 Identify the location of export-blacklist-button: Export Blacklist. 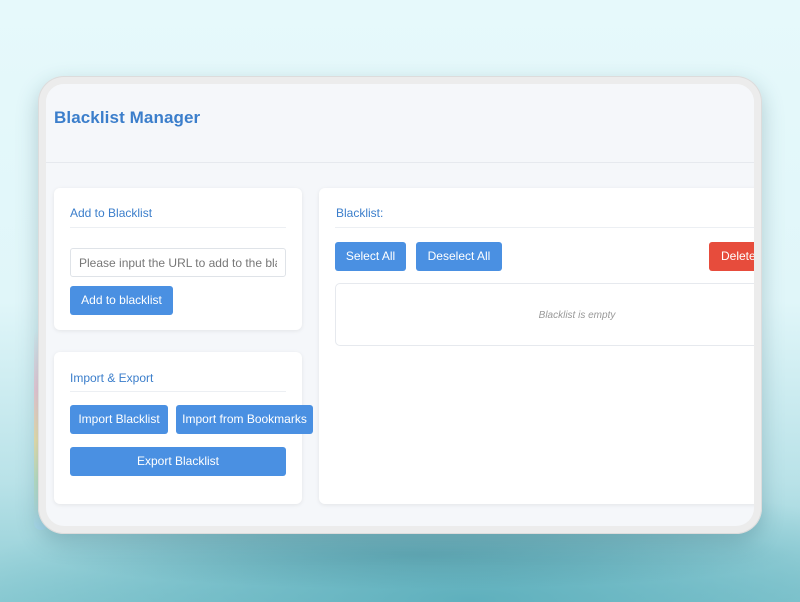
(178, 461).